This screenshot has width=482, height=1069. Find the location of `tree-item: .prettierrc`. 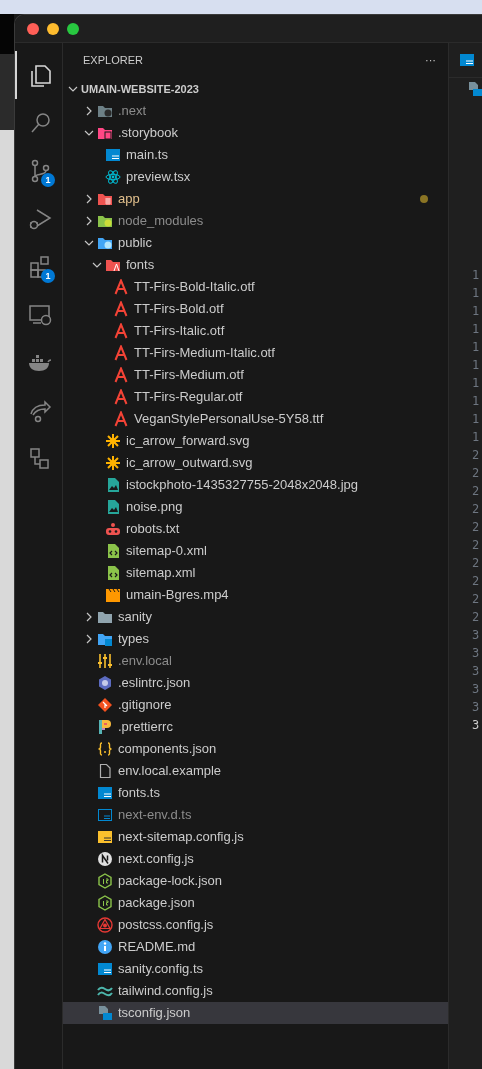

tree-item: .prettierrc is located at coordinates (255, 727).